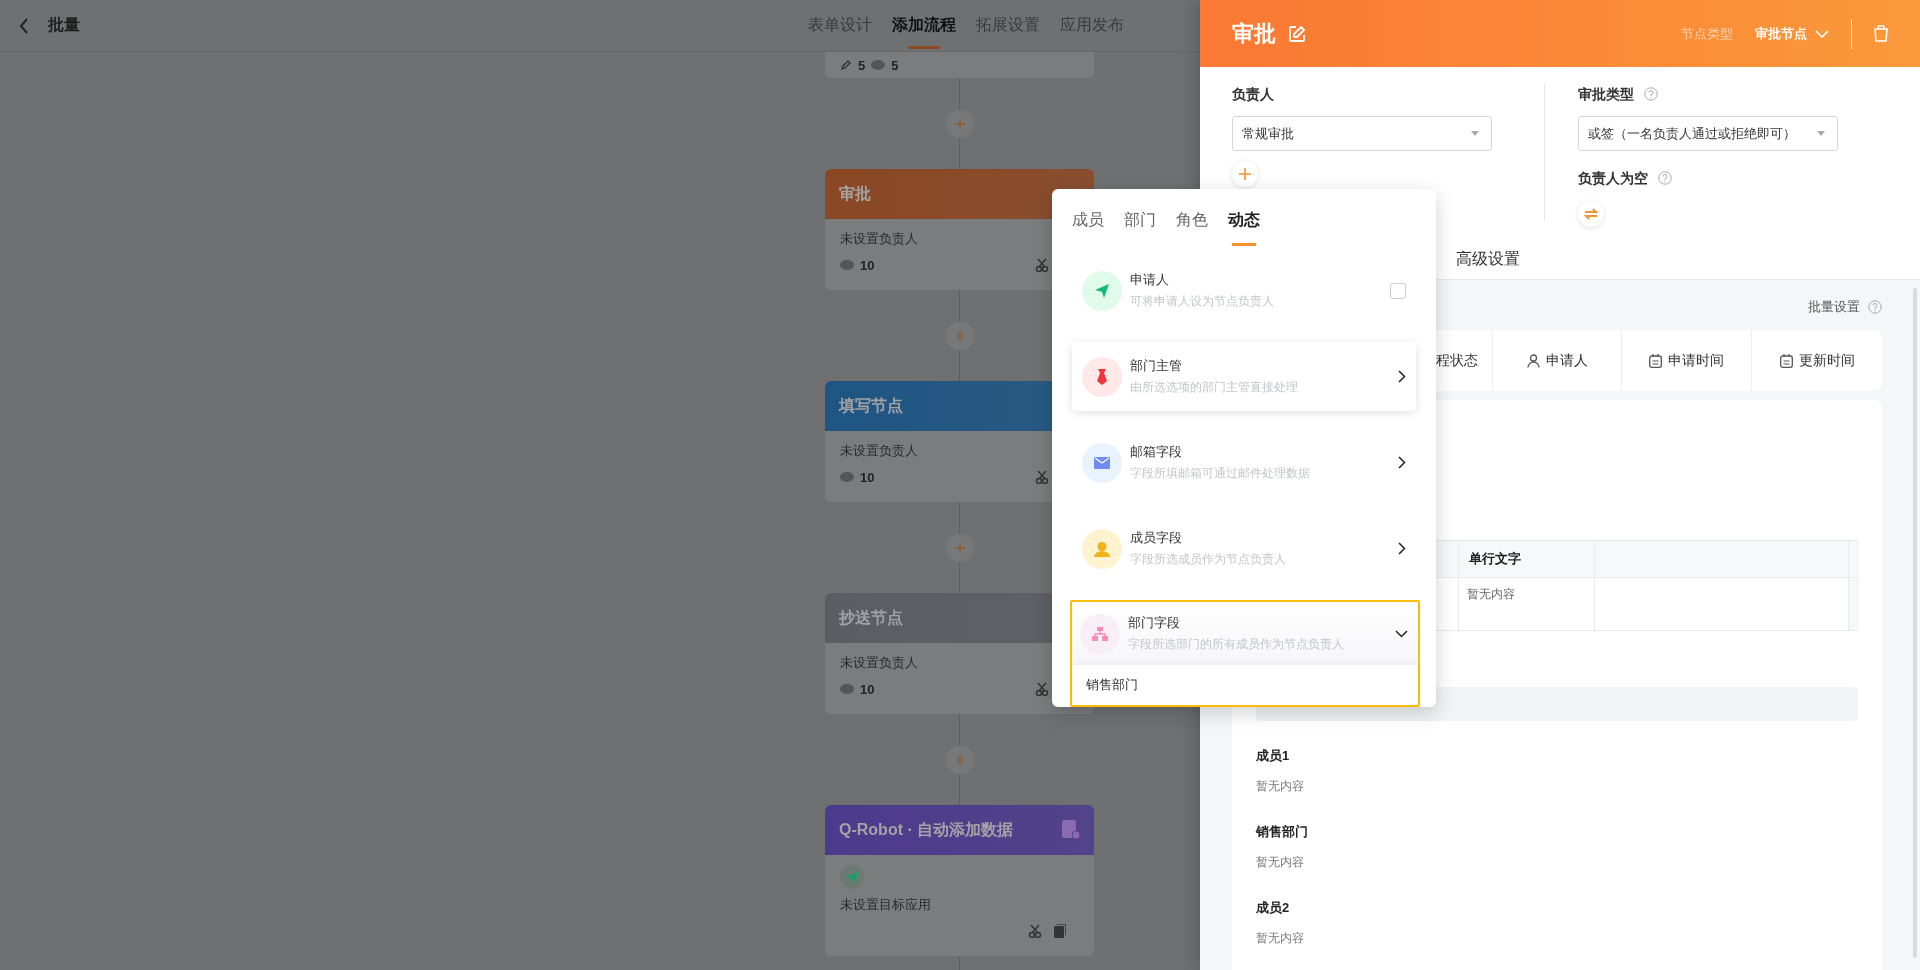  I want to click on picker-tab: 部门, so click(1140, 227).